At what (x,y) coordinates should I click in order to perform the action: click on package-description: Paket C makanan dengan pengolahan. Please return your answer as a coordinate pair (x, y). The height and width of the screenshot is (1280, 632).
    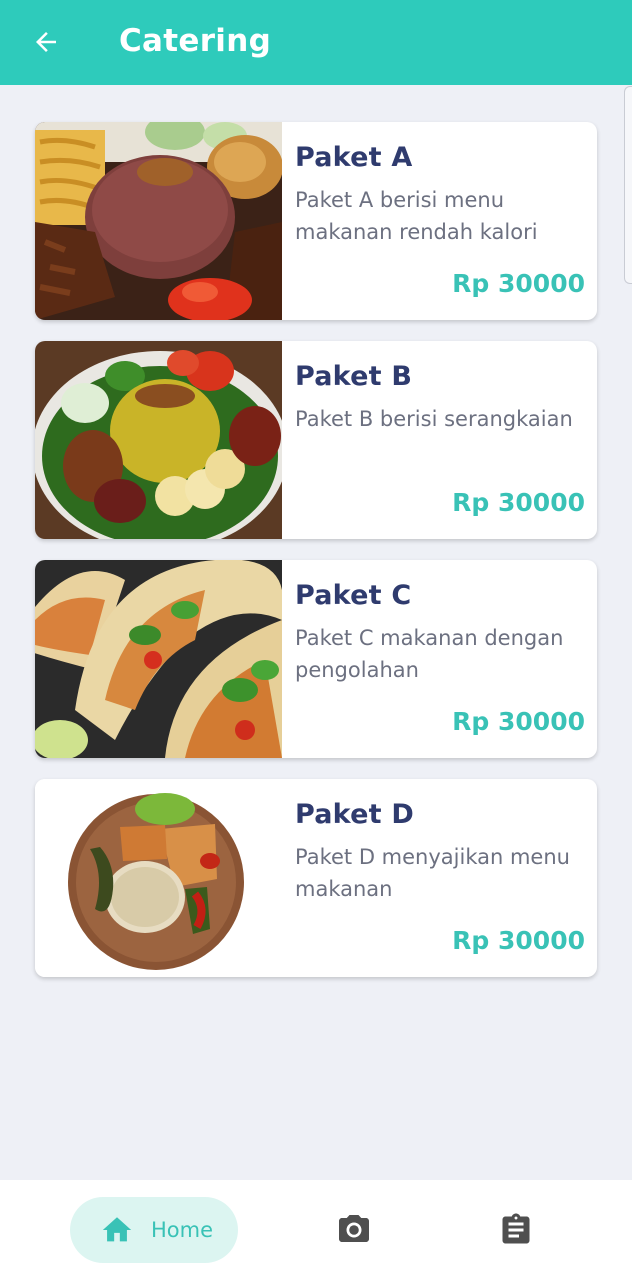
    Looking at the image, I should click on (429, 654).